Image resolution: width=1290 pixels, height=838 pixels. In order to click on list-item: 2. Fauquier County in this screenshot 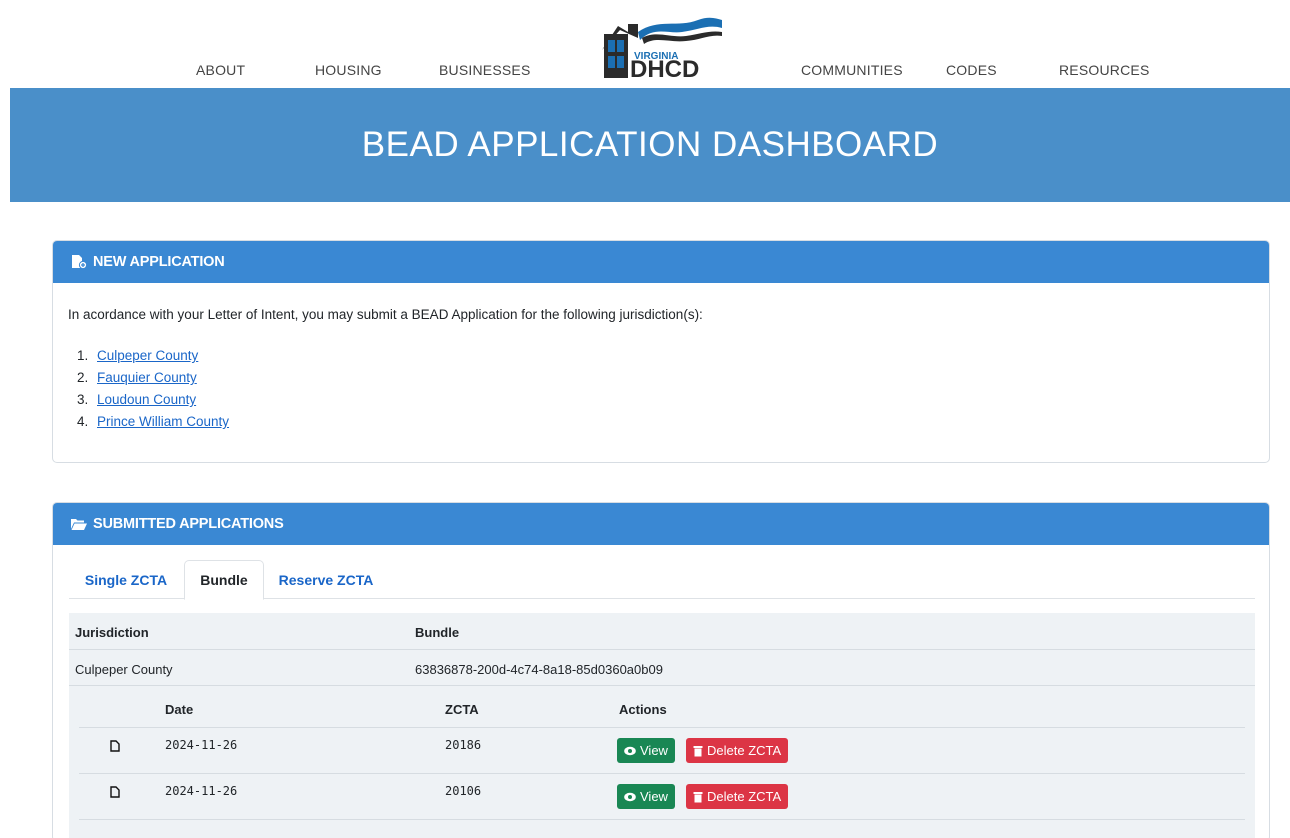, I will do `click(153, 378)`.